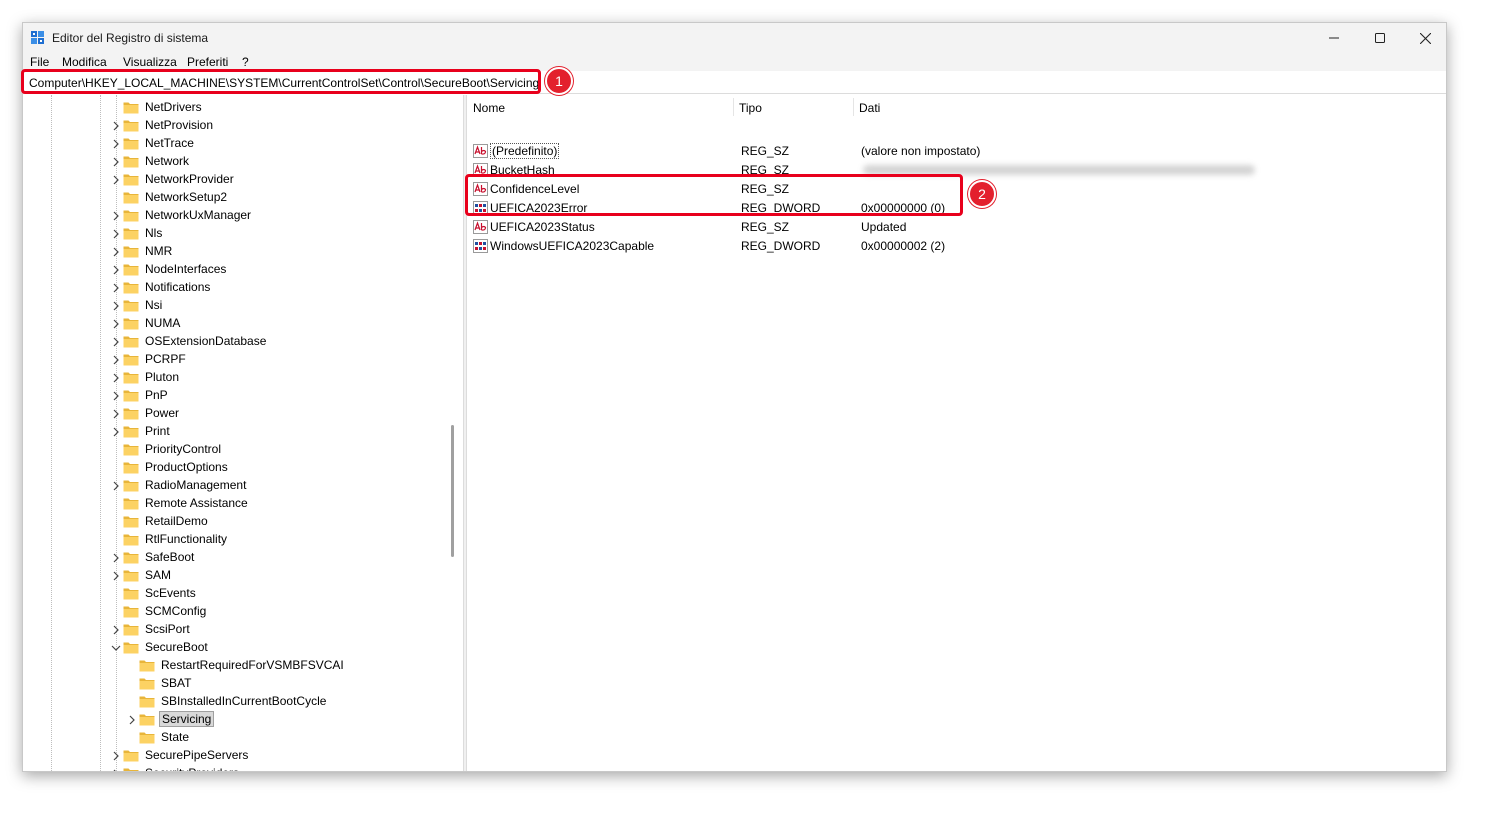  I want to click on value-name: UEFICA2023Status, so click(542, 227).